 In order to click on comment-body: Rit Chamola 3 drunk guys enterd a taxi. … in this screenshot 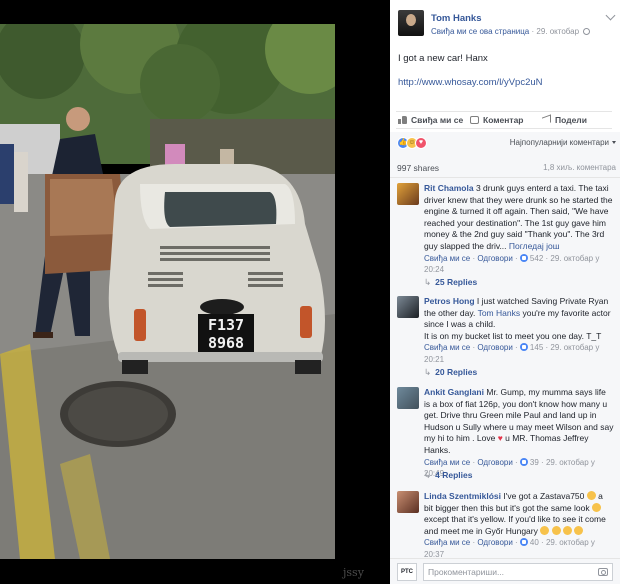, I will do `click(519, 229)`.